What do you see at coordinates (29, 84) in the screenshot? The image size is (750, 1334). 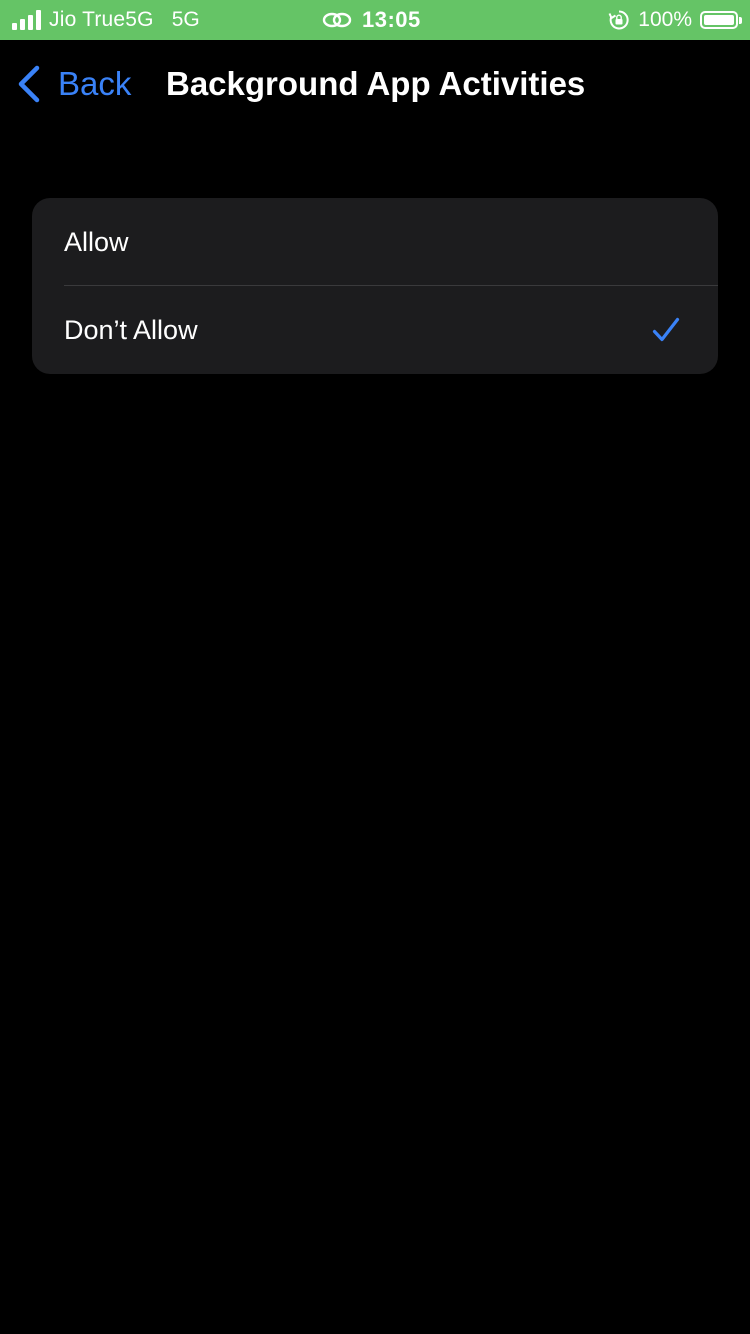 I see `chevron-left-icon` at bounding box center [29, 84].